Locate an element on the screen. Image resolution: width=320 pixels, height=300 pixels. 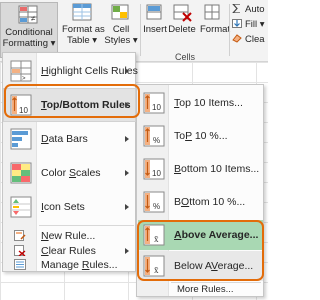
conditional-formatting-button: ≠ Conditional Formatting ▾ is located at coordinates (29, 30).